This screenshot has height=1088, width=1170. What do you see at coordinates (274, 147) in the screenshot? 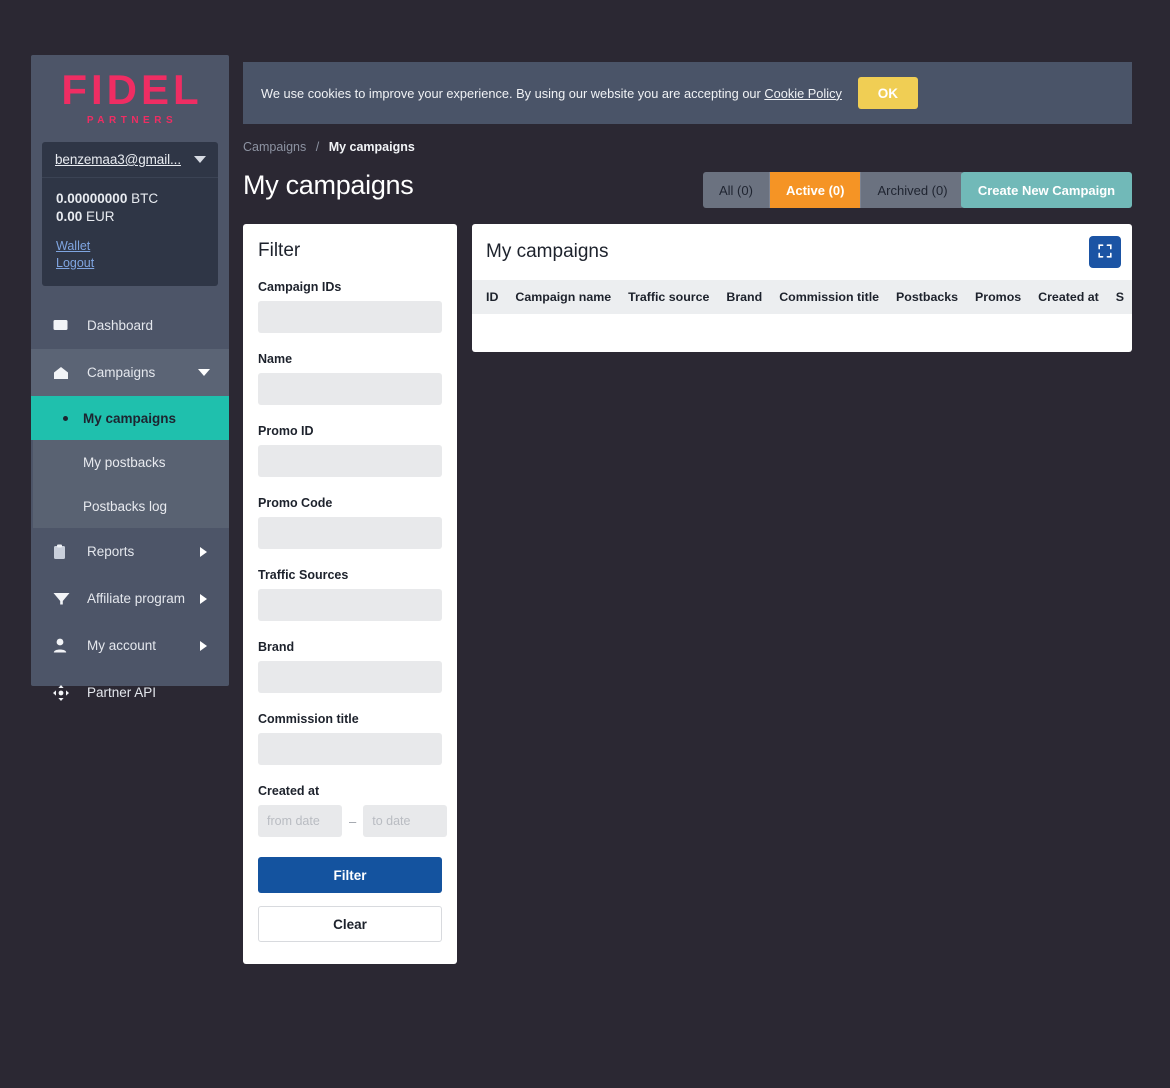
I see `breadcrumb-parent: Campaigns` at bounding box center [274, 147].